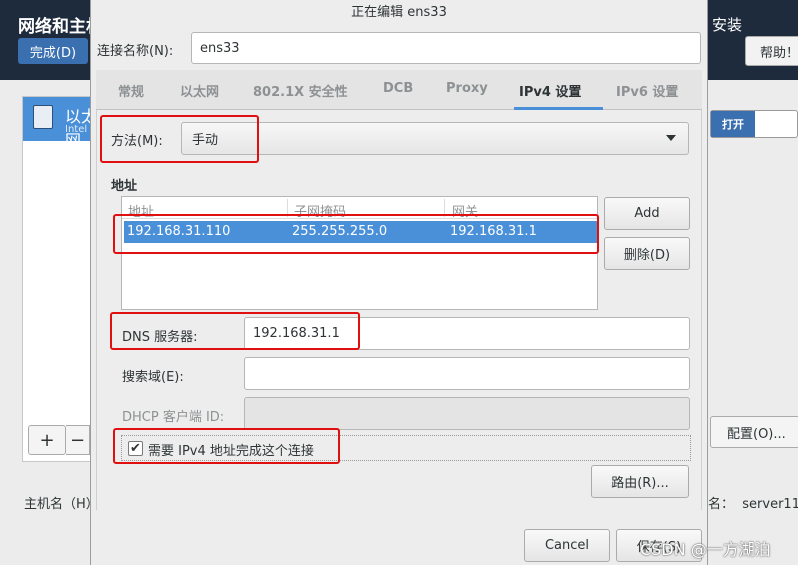  What do you see at coordinates (647, 213) in the screenshot?
I see `add-address-button: Add` at bounding box center [647, 213].